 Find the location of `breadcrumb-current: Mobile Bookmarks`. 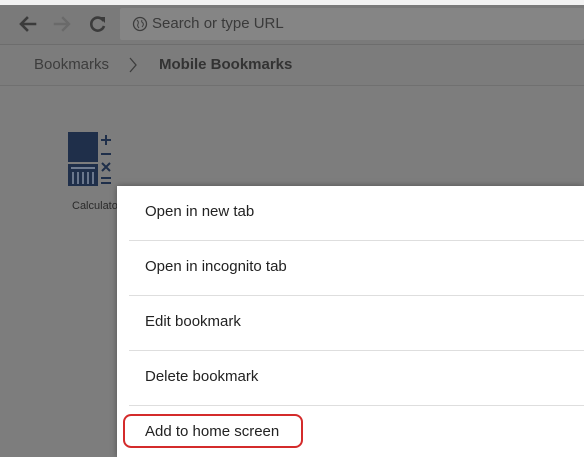

breadcrumb-current: Mobile Bookmarks is located at coordinates (226, 64).